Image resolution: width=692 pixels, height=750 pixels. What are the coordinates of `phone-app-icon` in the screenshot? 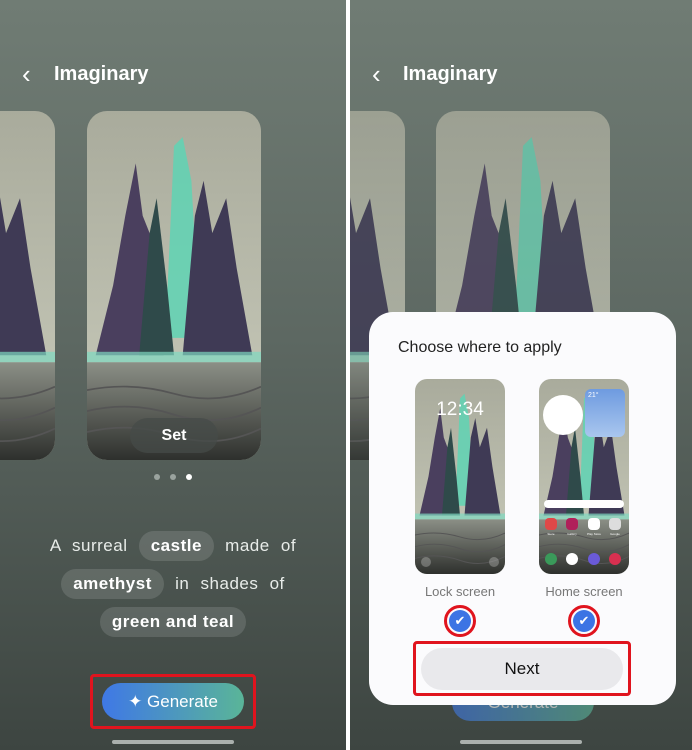 It's located at (551, 559).